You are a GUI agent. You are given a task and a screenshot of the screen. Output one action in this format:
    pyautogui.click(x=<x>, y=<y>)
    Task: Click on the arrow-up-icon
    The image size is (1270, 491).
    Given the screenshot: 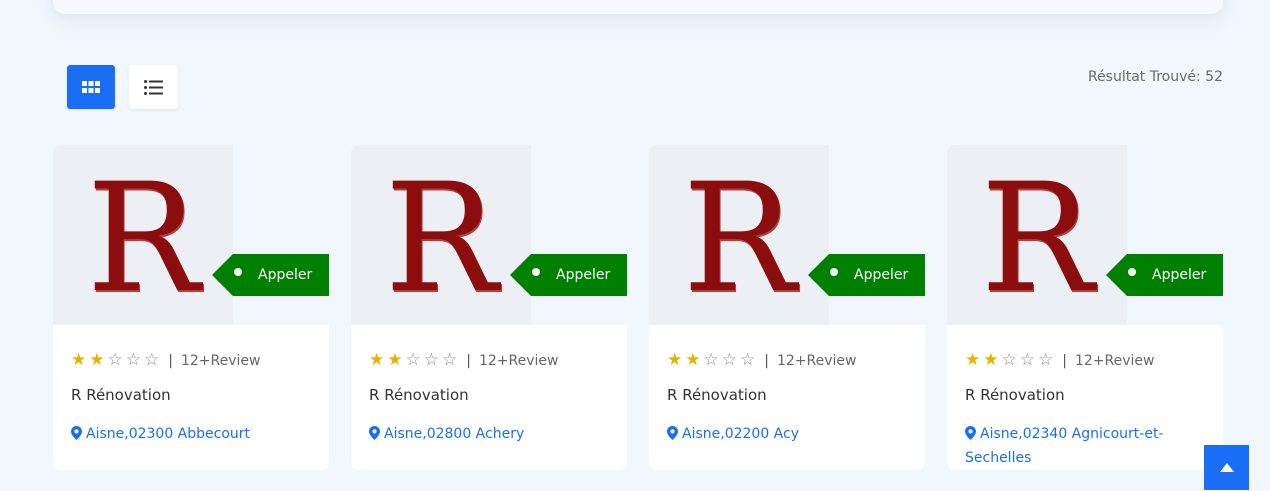 What is the action you would take?
    pyautogui.click(x=1226, y=467)
    